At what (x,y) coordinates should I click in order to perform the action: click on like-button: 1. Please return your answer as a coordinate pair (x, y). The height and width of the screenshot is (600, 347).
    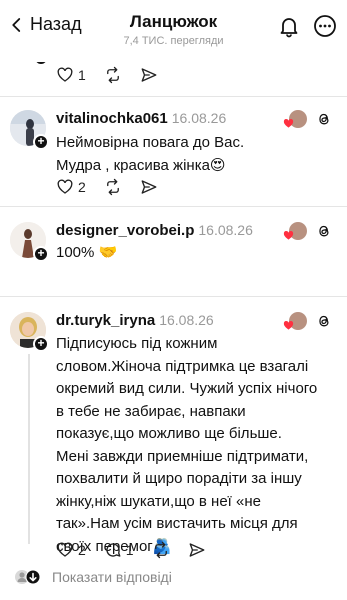
    Looking at the image, I should click on (71, 75).